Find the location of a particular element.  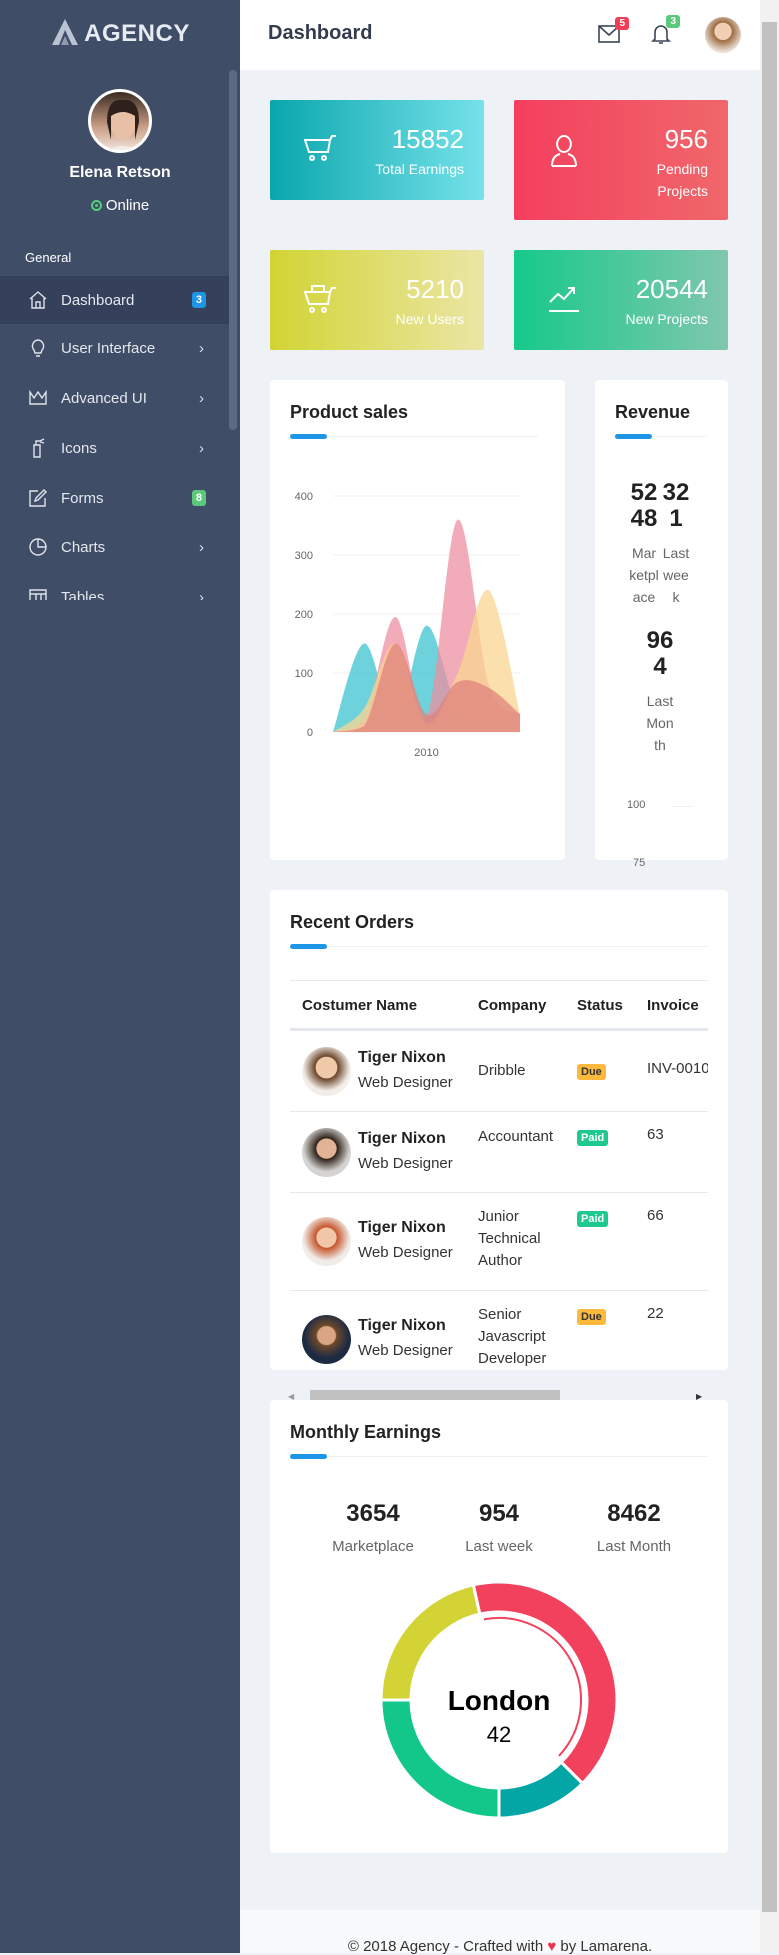

messages-button: 5 is located at coordinates (613, 30).